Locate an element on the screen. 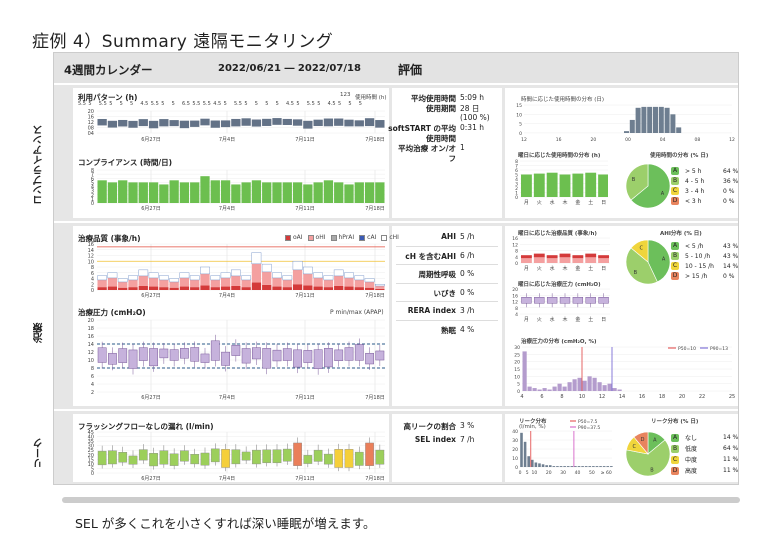 Image resolution: width=782 pixels, height=553 pixels. dist-row: C 中度 11 % is located at coordinates (704, 459).